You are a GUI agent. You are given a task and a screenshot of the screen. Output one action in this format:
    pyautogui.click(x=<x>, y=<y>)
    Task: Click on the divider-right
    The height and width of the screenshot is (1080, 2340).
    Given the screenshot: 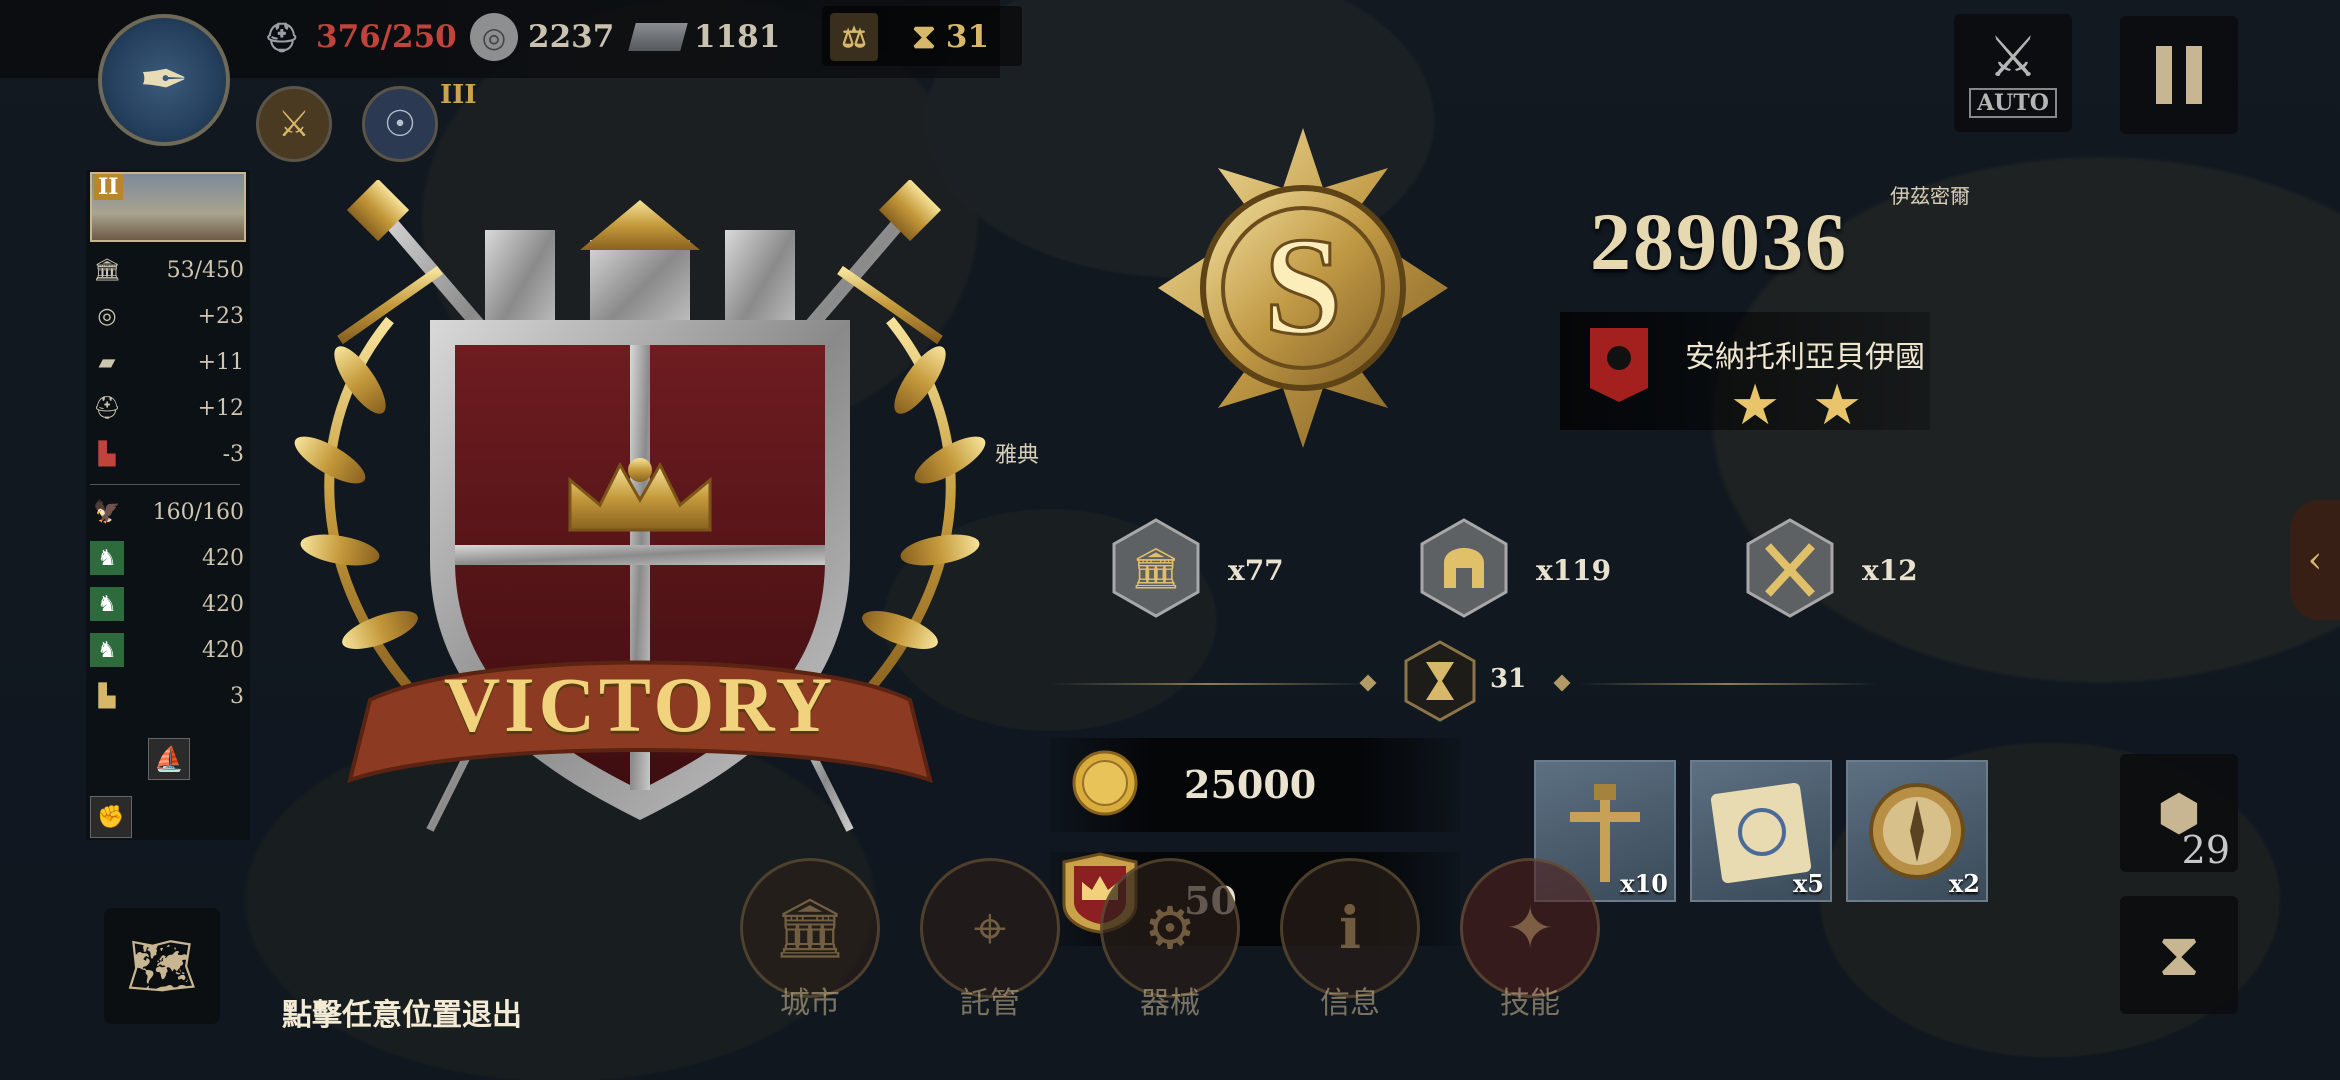 What is the action you would take?
    pyautogui.click(x=1728, y=684)
    